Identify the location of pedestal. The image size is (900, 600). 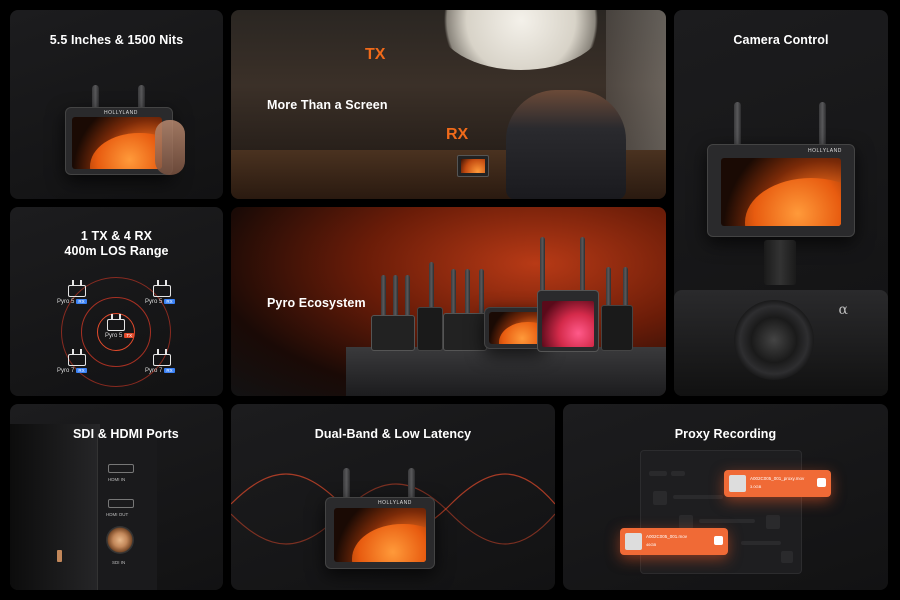
(506, 371).